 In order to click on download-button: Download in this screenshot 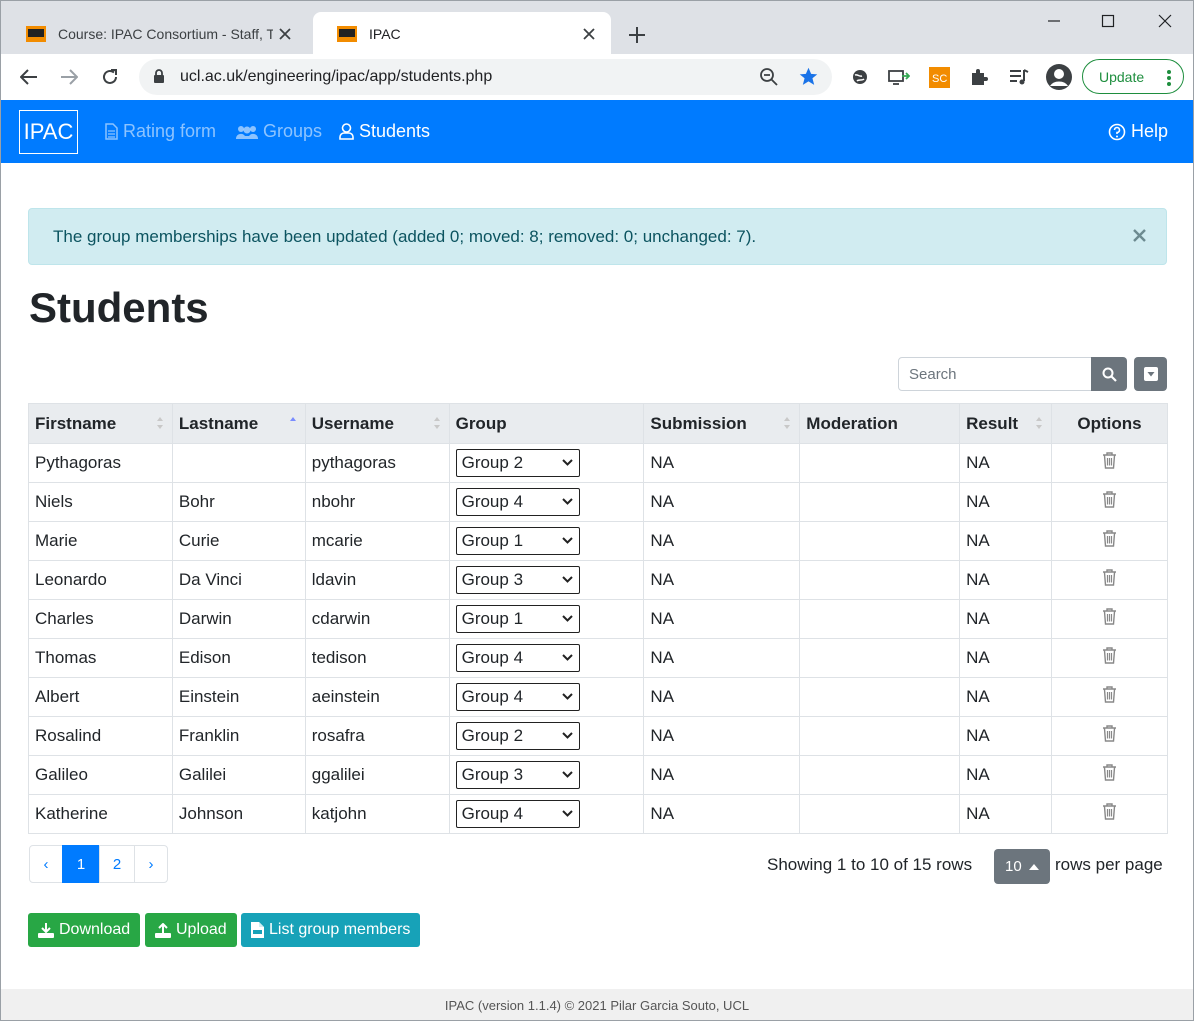, I will do `click(84, 930)`.